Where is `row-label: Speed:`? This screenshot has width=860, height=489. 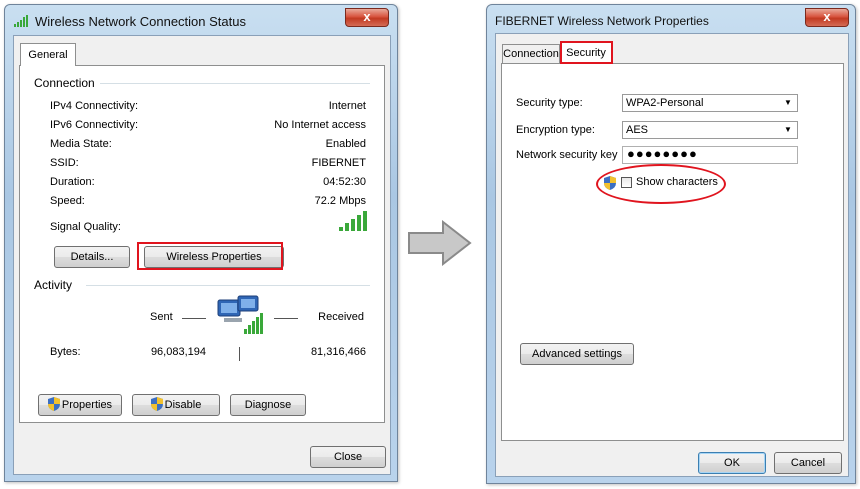 row-label: Speed: is located at coordinates (67, 201).